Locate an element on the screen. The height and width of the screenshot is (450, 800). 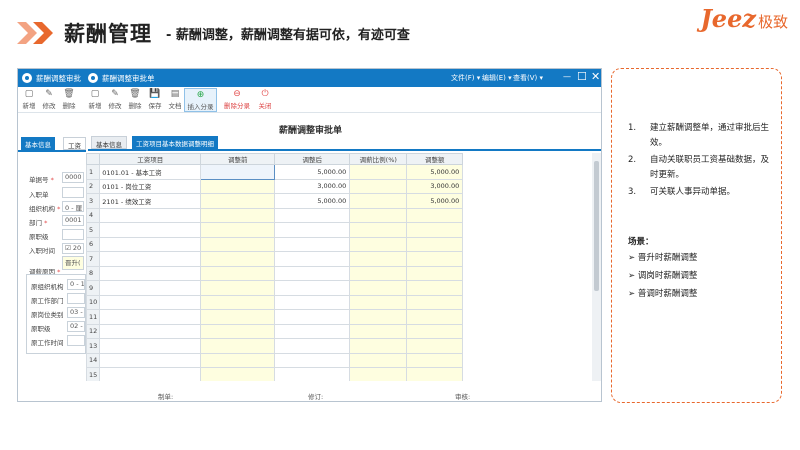
org-field: 0 - 厘 is located at coordinates (73, 206).